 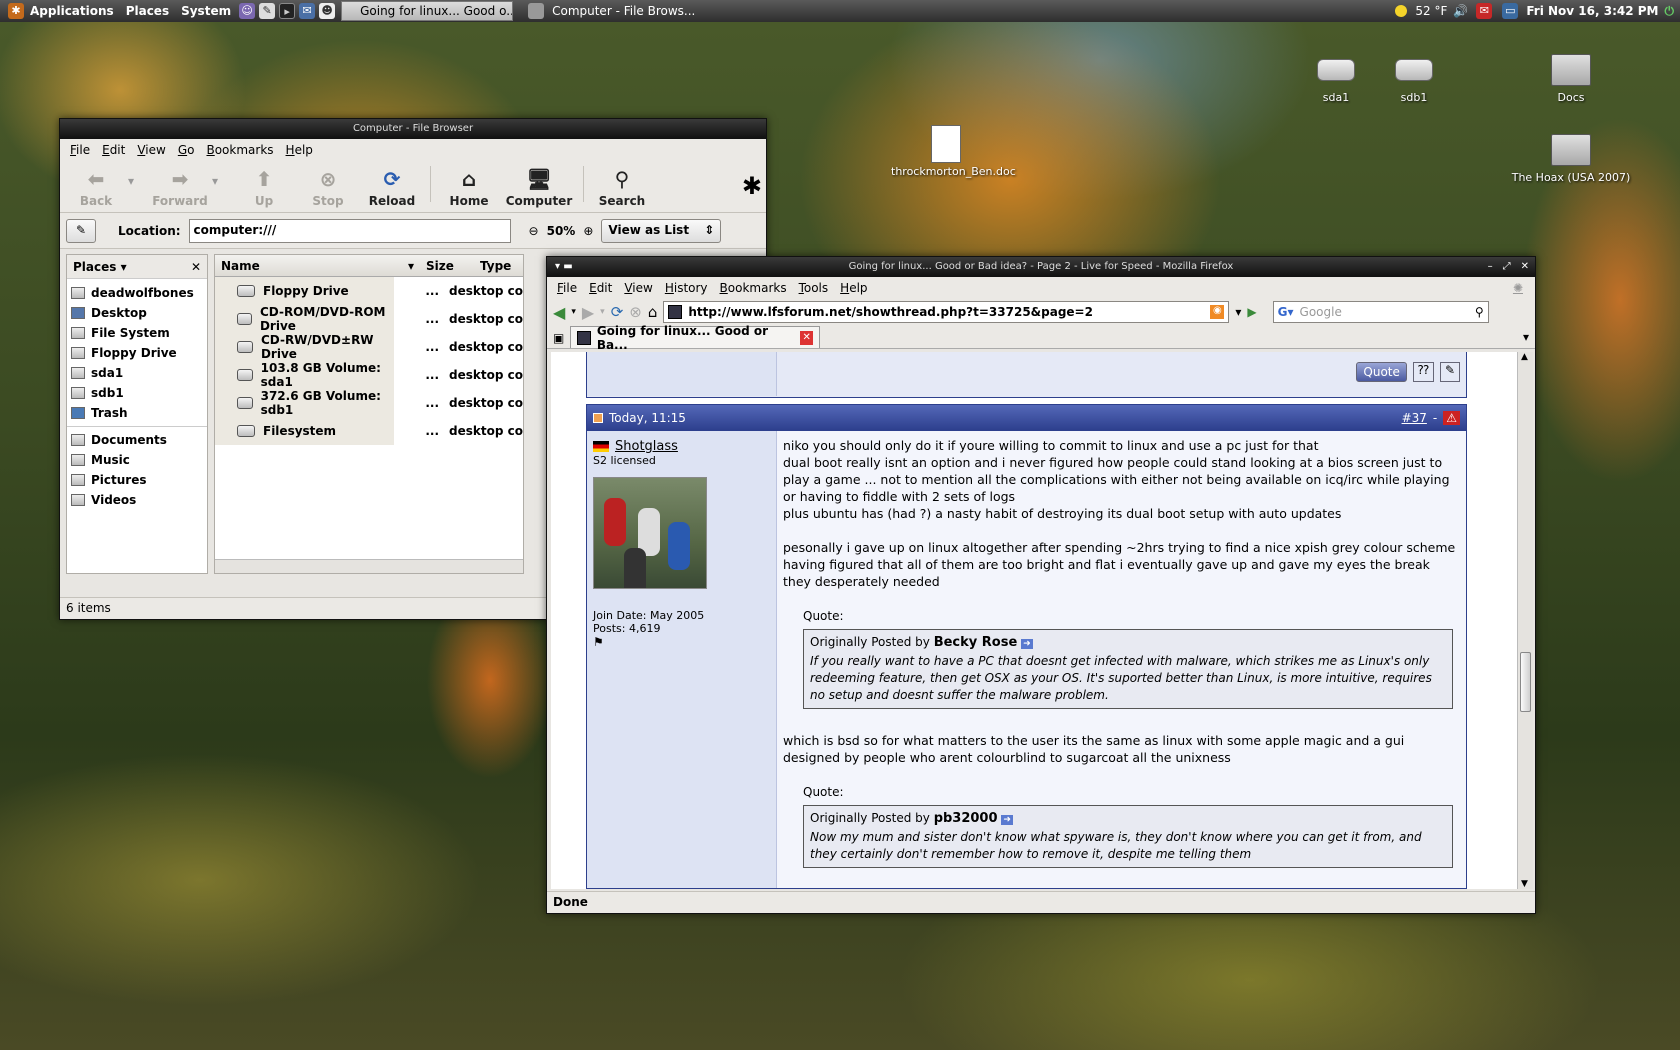 I want to click on username-link: Shotglass, so click(x=646, y=446).